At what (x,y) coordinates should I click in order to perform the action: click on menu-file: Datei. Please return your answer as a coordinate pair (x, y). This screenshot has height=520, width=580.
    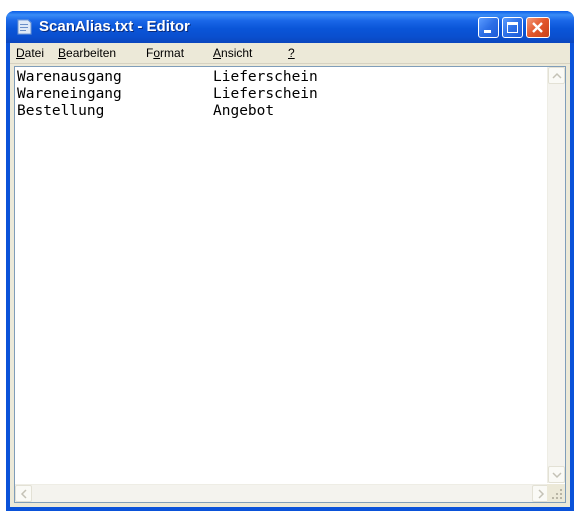
    Looking at the image, I should click on (30, 53).